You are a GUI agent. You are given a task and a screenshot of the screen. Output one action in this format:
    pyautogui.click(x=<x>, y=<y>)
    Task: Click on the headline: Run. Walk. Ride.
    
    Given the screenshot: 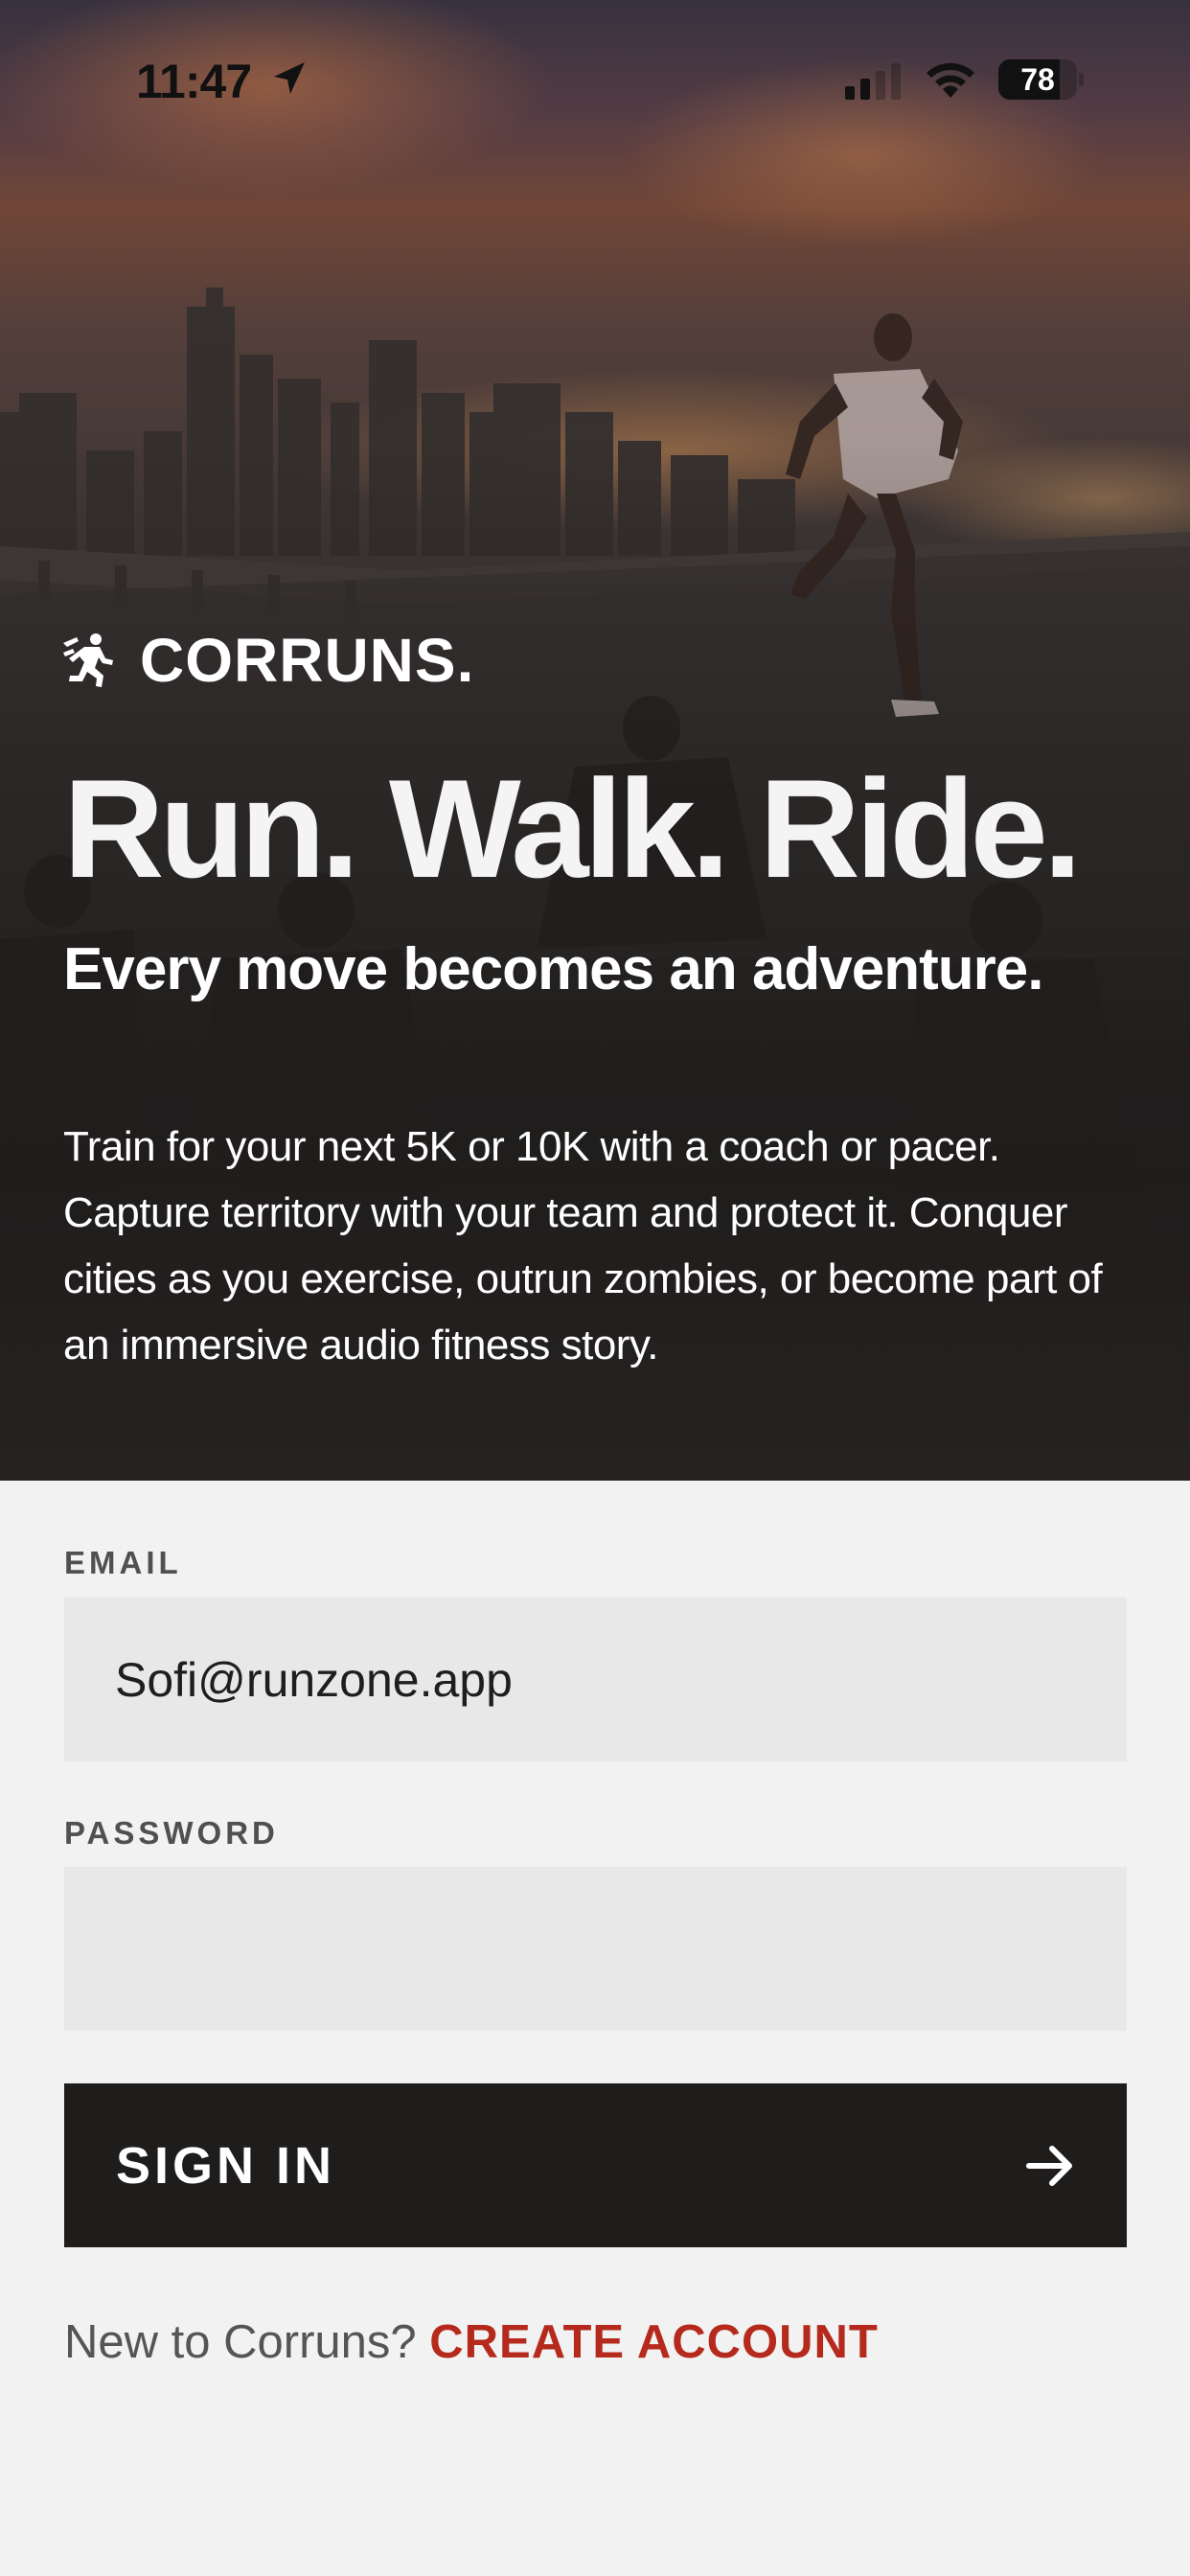 What is the action you would take?
    pyautogui.click(x=573, y=828)
    